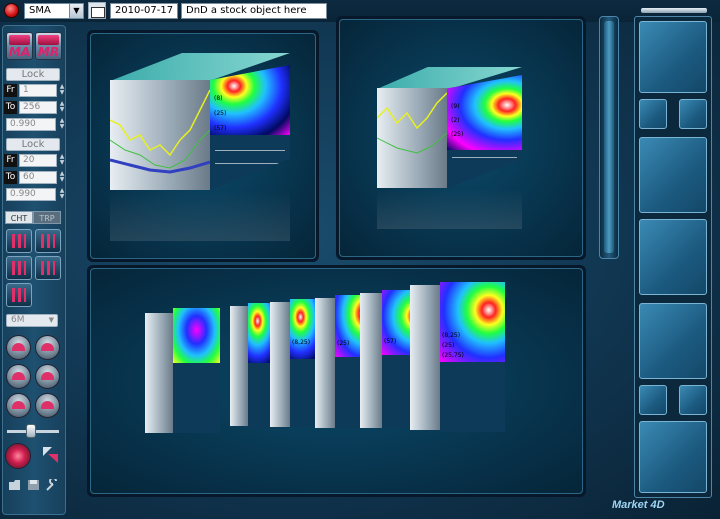 Image resolution: width=720 pixels, height=519 pixels. Describe the element at coordinates (32, 320) in the screenshot. I see `period-select: 6M ▼` at that location.